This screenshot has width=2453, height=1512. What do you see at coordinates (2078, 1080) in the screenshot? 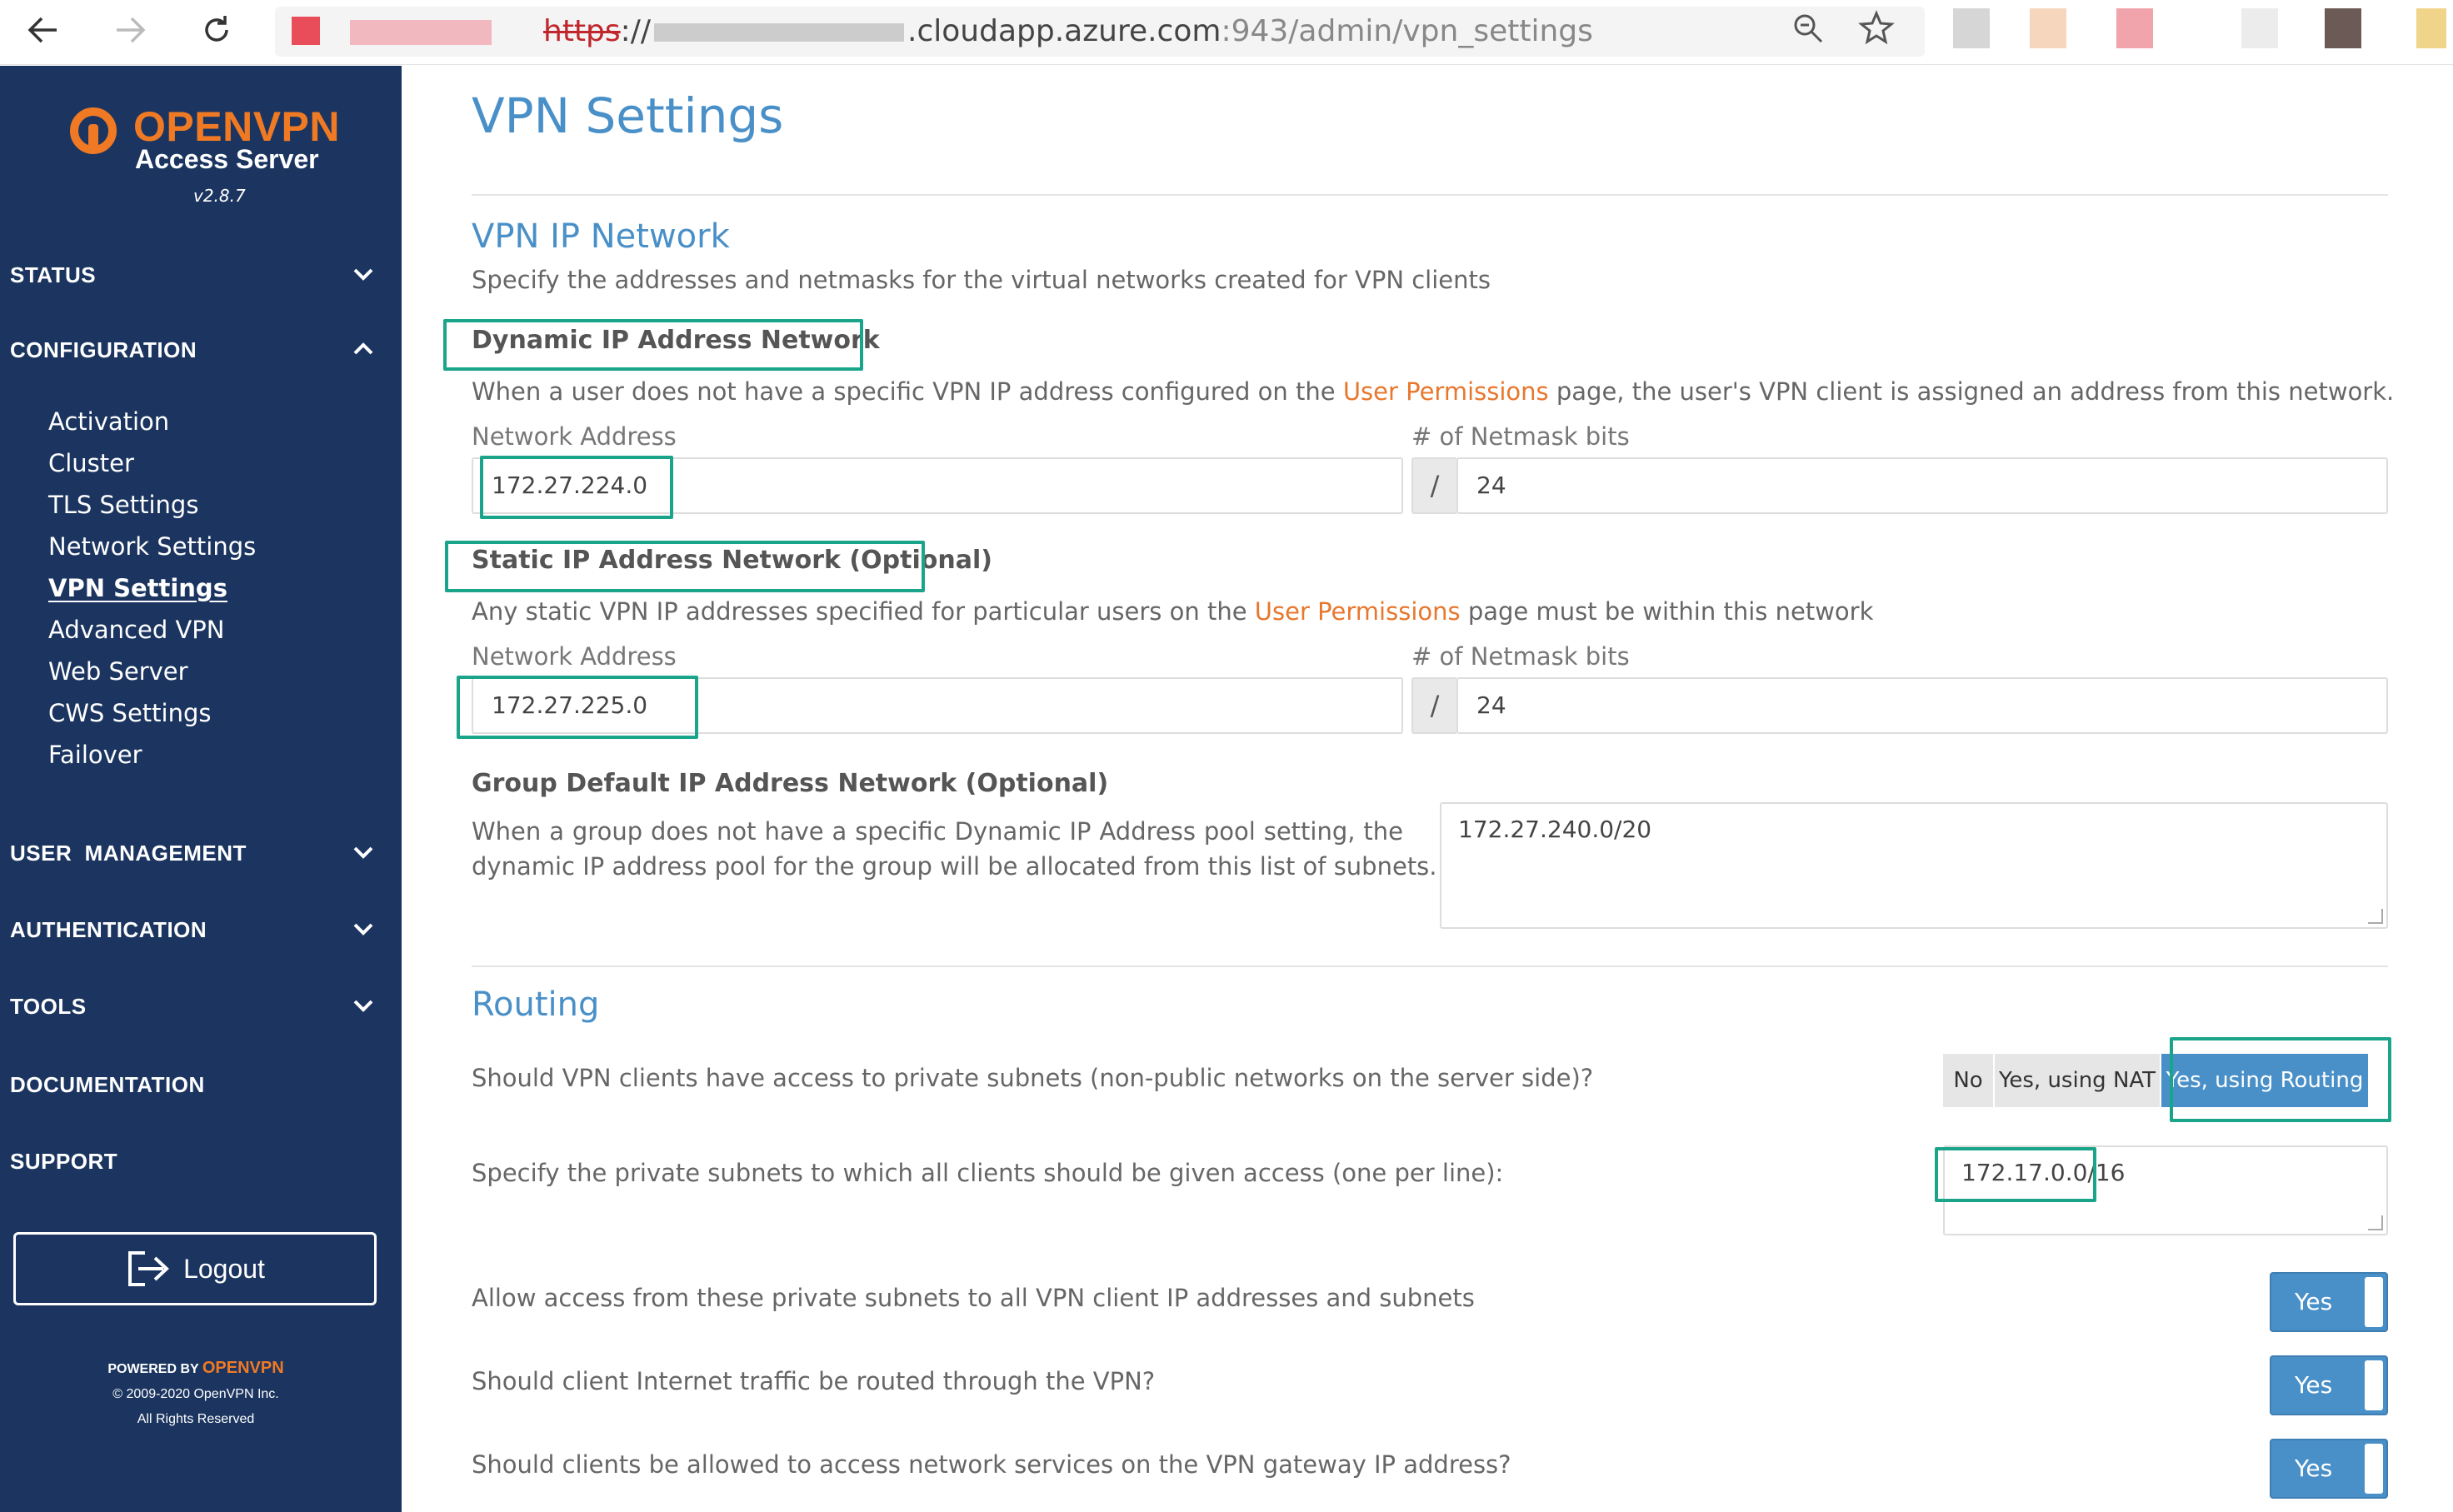
I see `routing-option-nat: Yes, using NAT` at bounding box center [2078, 1080].